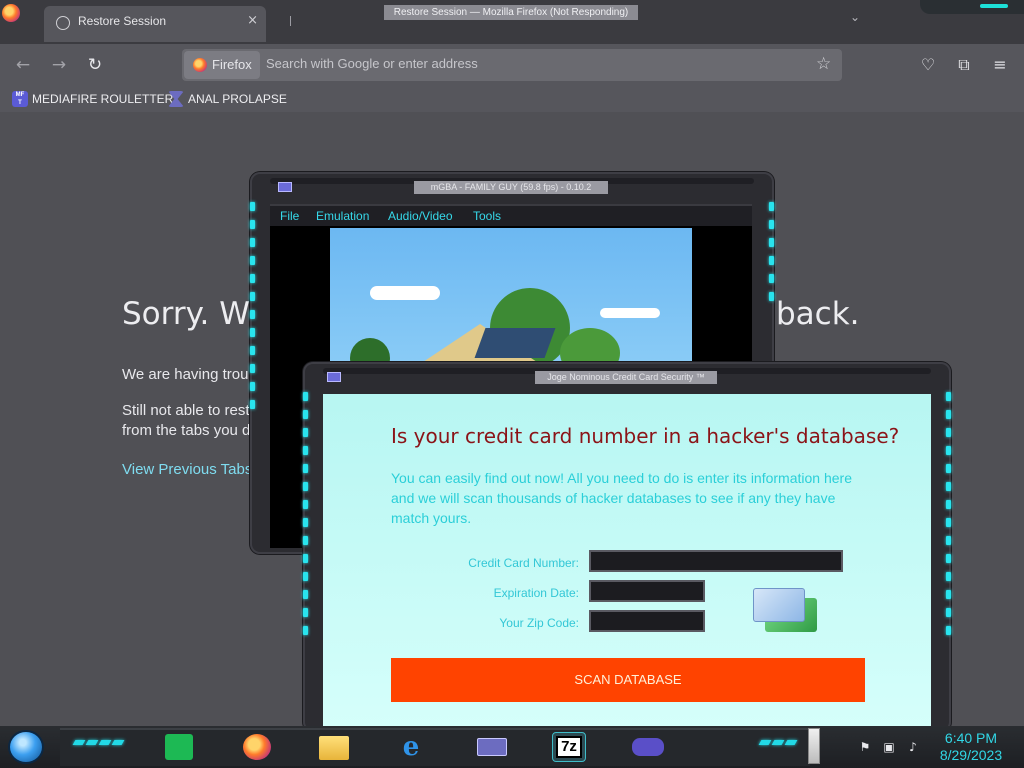  What do you see at coordinates (190, 410) in the screenshot?
I see `error-hint-line: Still not able to resto` at bounding box center [190, 410].